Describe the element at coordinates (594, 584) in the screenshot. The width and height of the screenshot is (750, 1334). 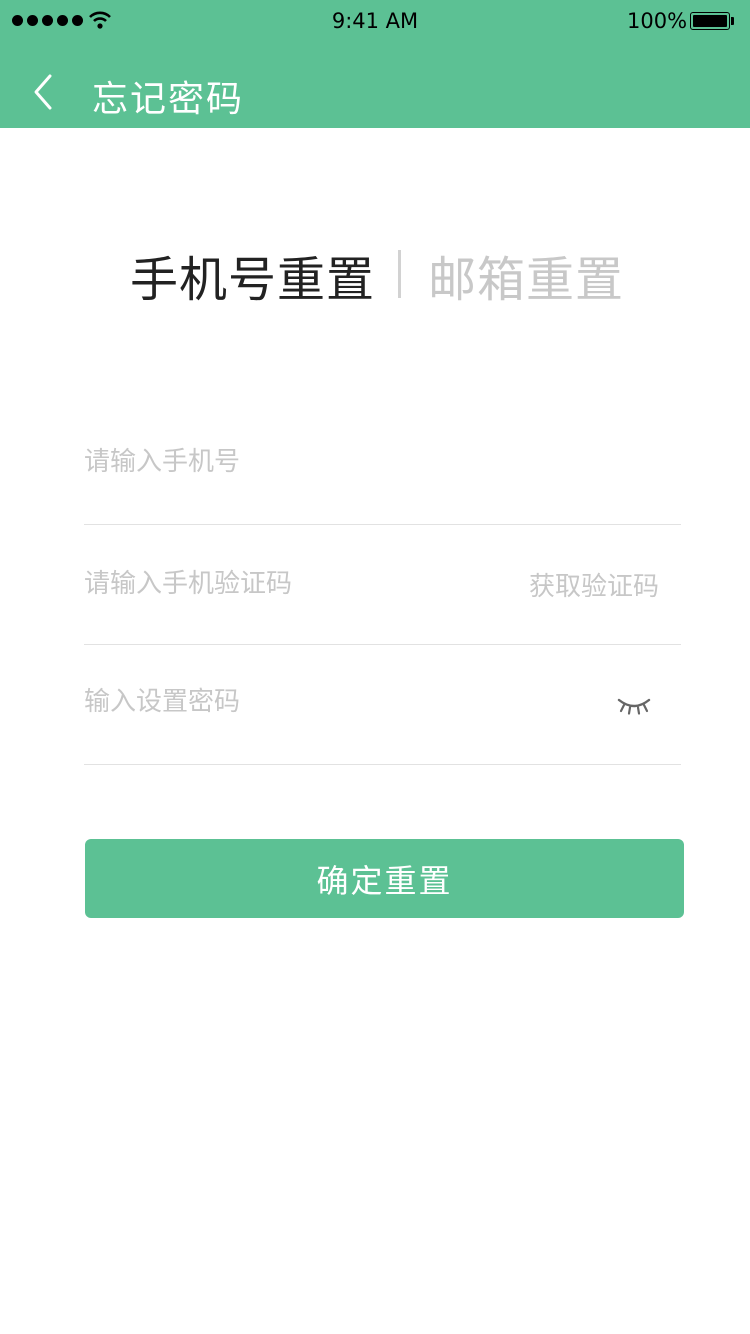
I see `get-code-button: 获取验证码` at that location.